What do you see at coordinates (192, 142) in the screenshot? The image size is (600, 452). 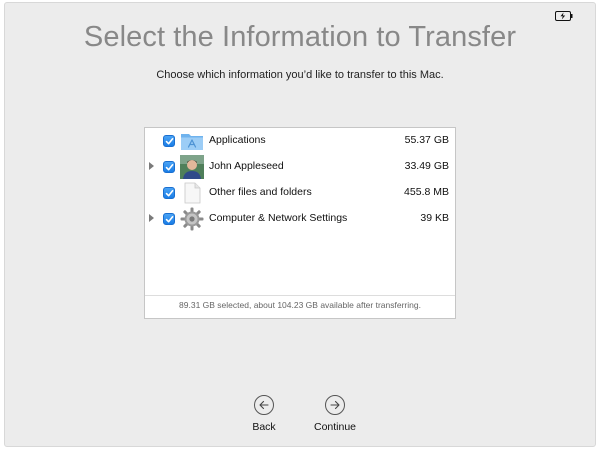 I see `applications-folder-icon` at bounding box center [192, 142].